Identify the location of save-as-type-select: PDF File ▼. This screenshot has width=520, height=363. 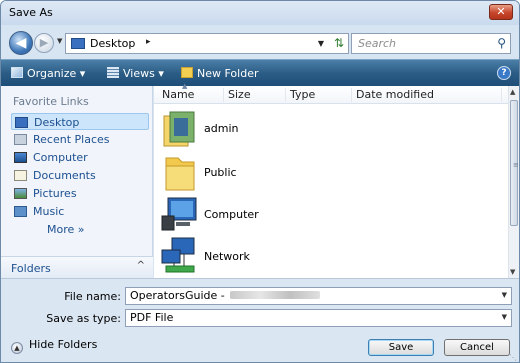
(318, 318).